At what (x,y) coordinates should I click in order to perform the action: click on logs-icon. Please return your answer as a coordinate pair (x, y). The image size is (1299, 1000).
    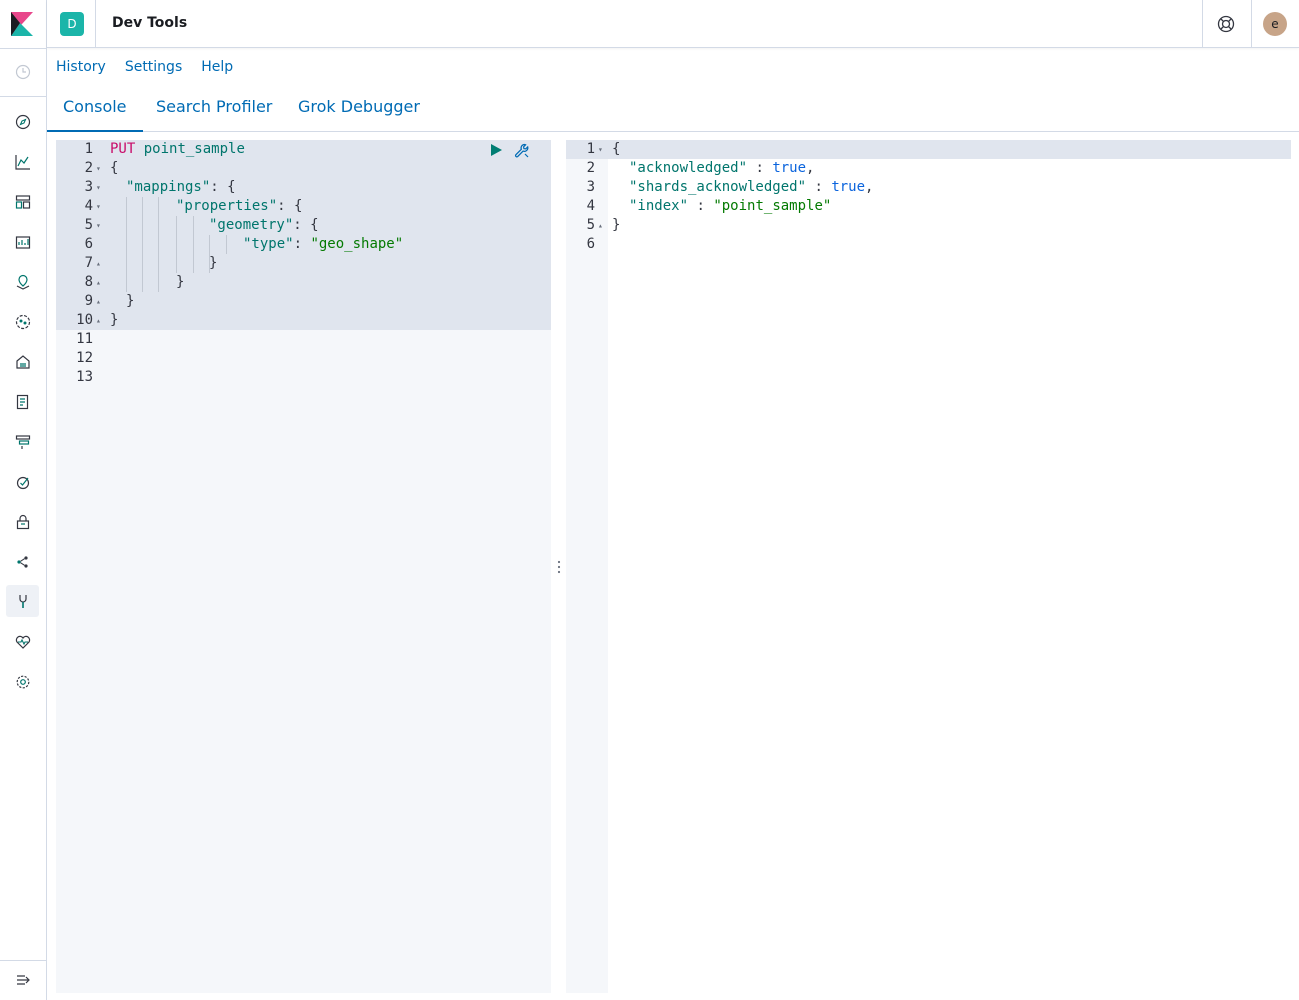
    Looking at the image, I should click on (23, 402).